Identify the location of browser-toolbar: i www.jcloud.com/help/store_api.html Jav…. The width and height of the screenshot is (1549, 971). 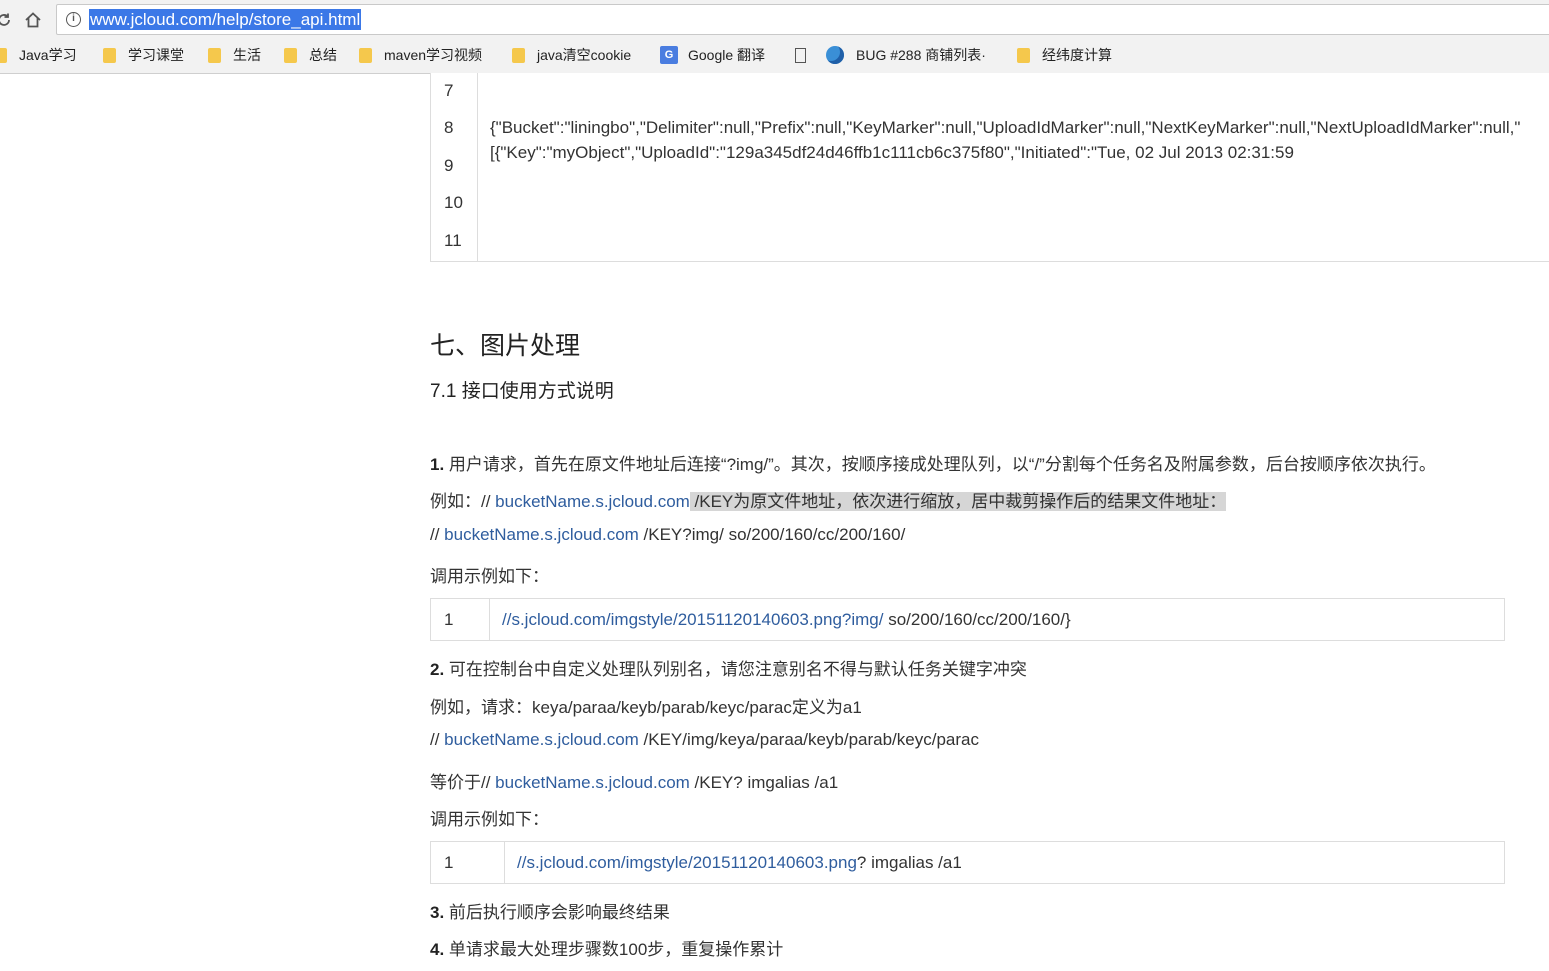
(774, 37).